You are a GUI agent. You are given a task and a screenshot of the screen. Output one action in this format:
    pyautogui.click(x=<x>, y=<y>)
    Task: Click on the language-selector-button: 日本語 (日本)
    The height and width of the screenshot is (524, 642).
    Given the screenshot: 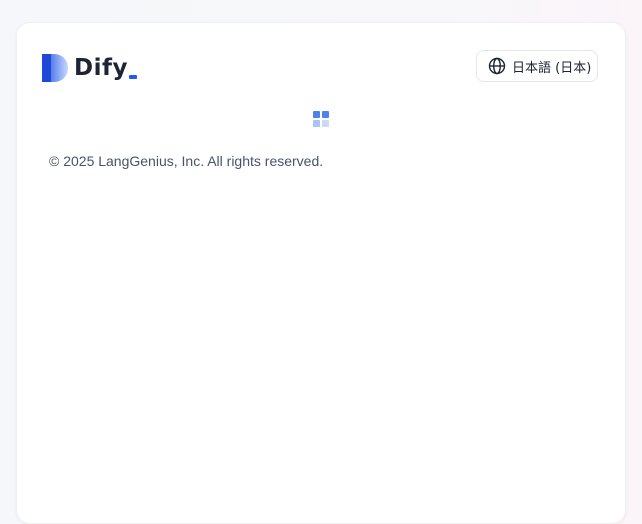 What is the action you would take?
    pyautogui.click(x=537, y=66)
    